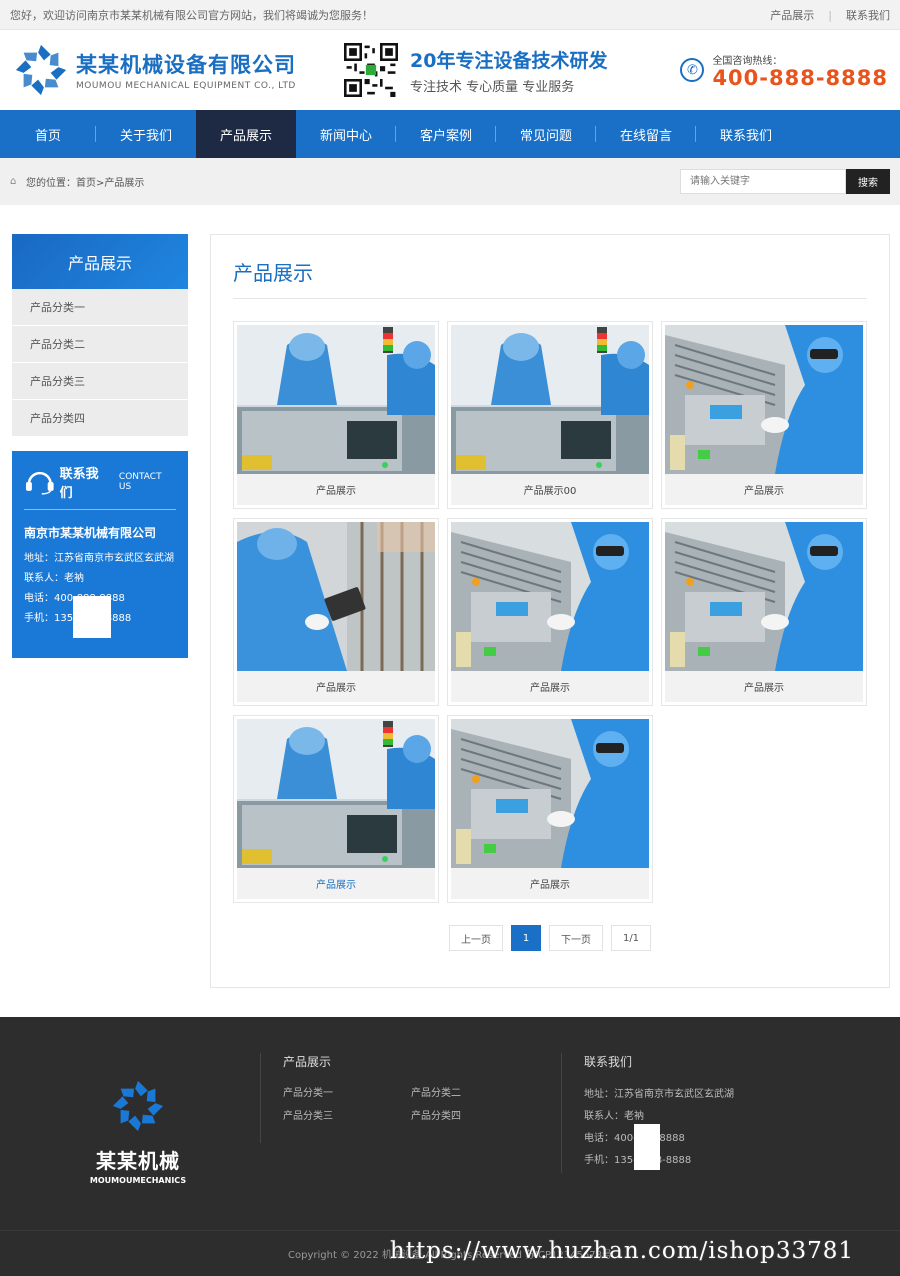 The width and height of the screenshot is (900, 1276). What do you see at coordinates (747, 61) in the screenshot?
I see `hotline-label: 全国咨询热线：` at bounding box center [747, 61].